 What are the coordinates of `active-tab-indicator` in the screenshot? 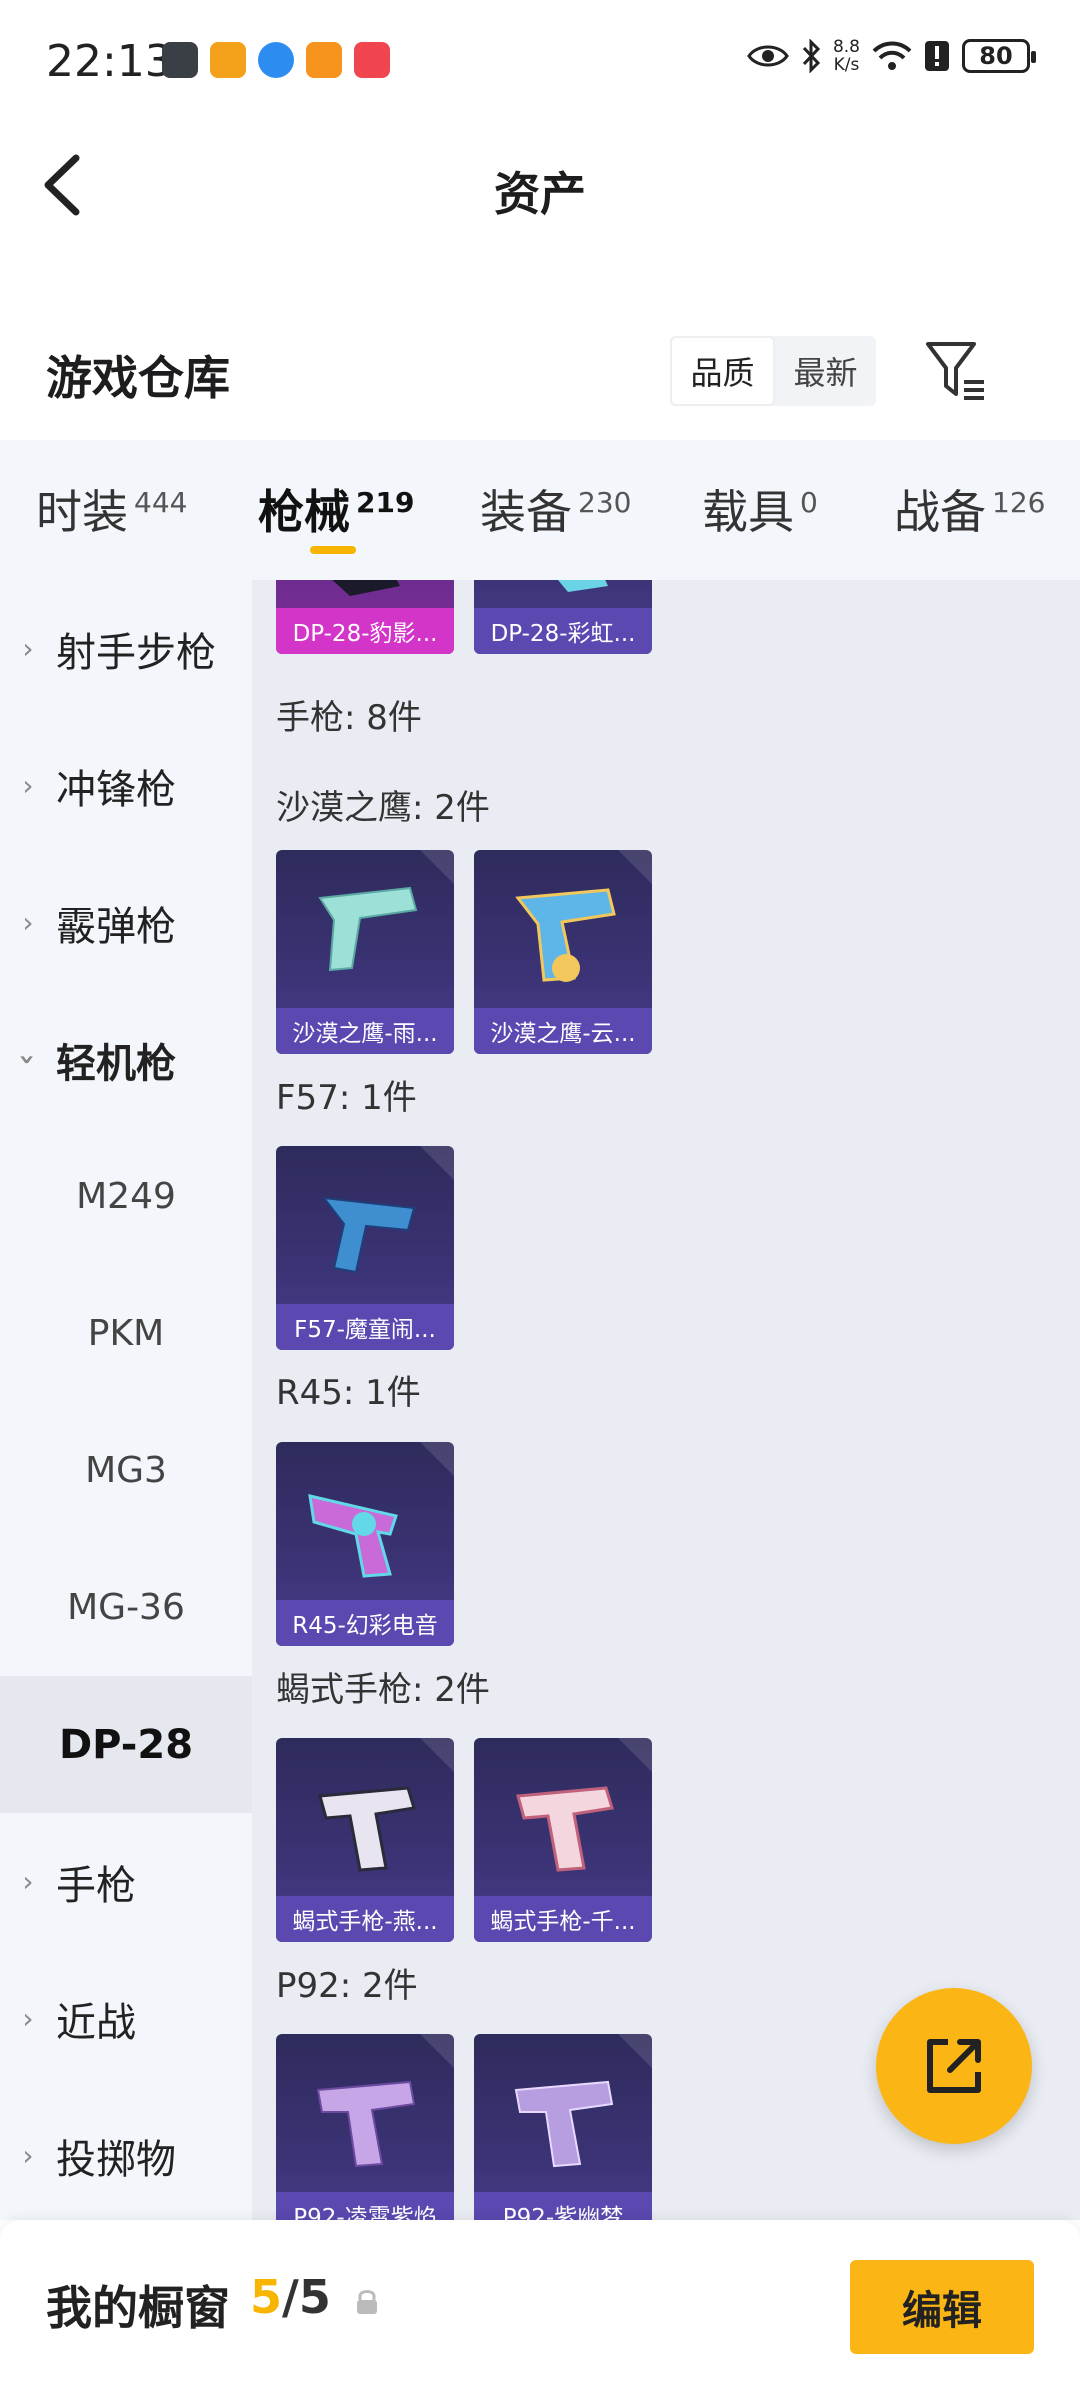 It's located at (333, 550).